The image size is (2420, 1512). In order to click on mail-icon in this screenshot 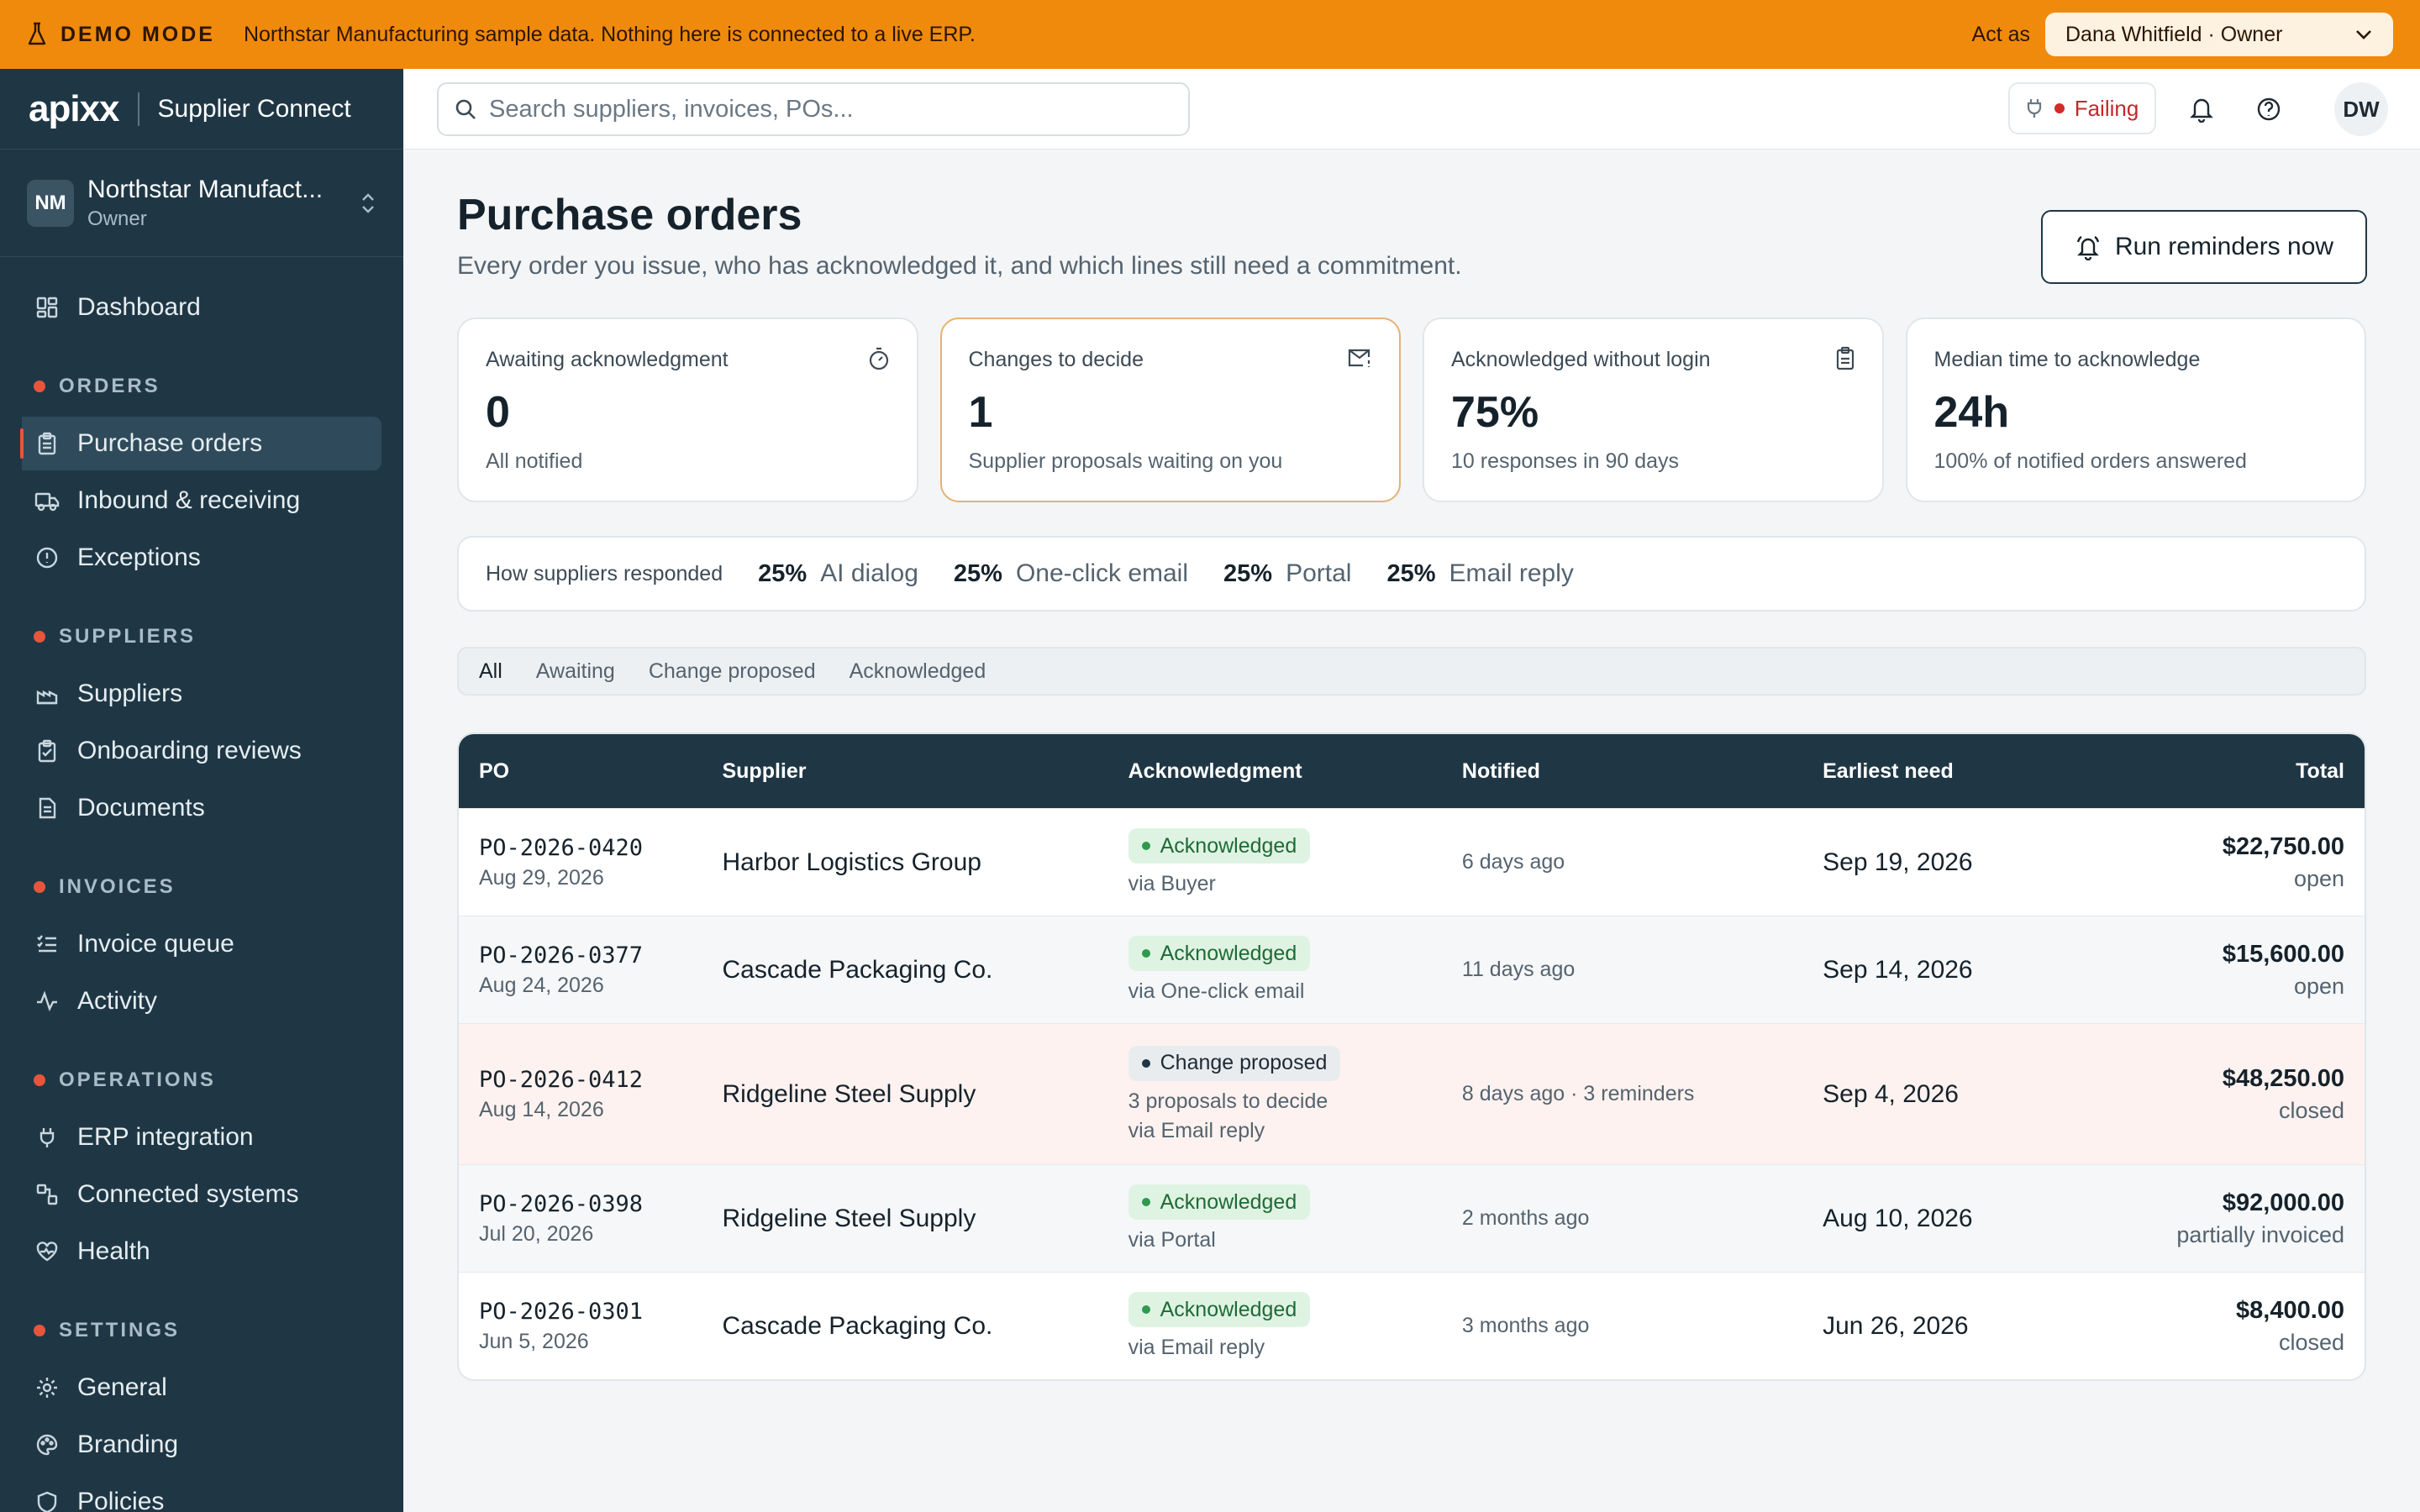, I will do `click(1360, 360)`.